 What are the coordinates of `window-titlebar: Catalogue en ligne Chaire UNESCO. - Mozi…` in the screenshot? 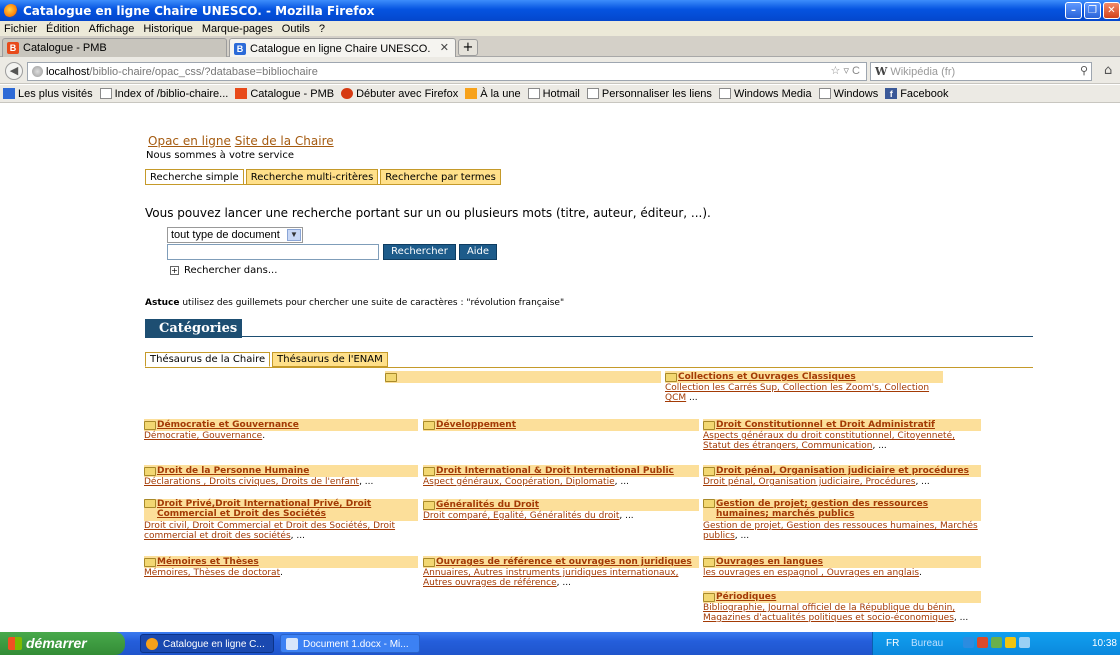 It's located at (560, 10).